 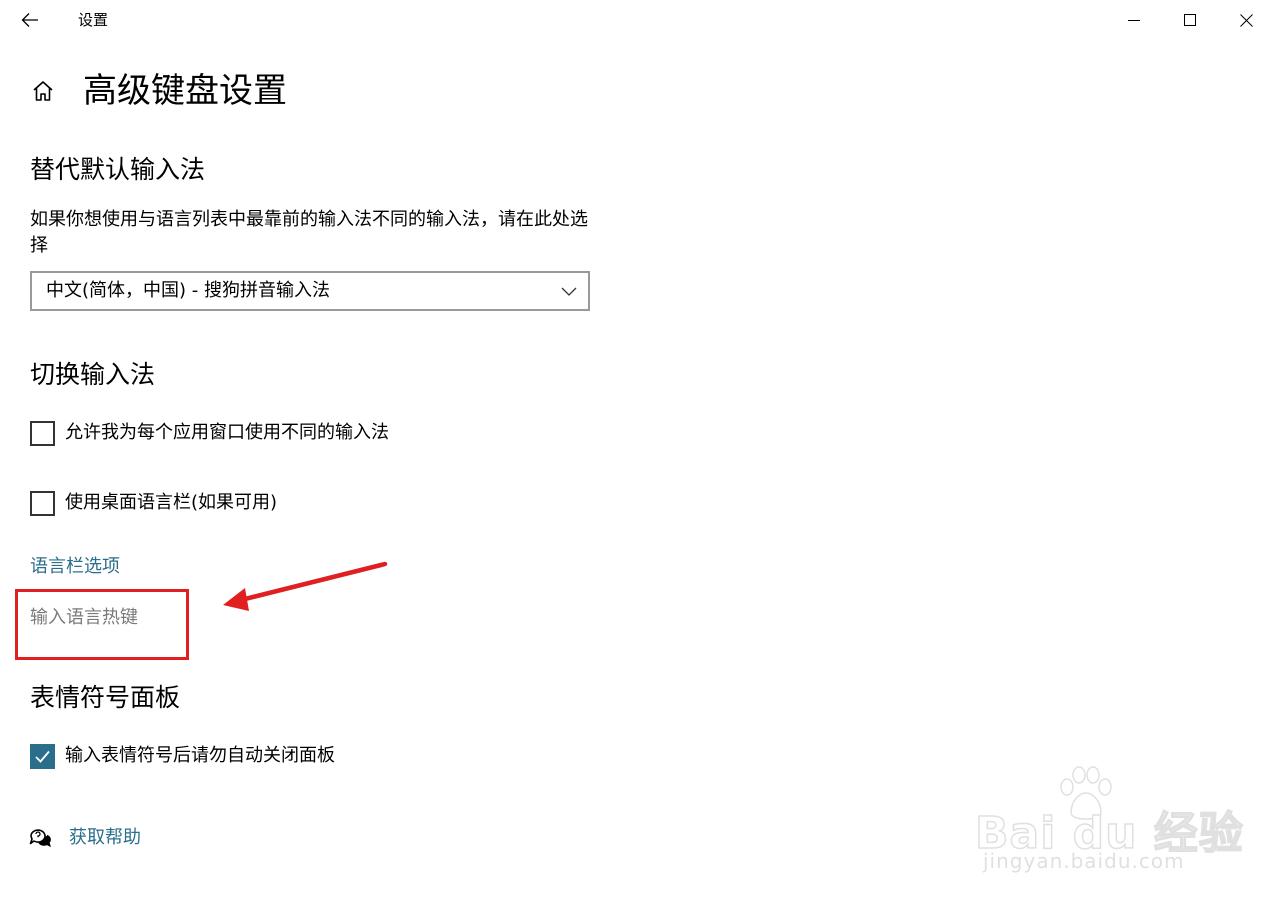 I want to click on section-heading-default-ime: 替代默认输入法, so click(x=118, y=169).